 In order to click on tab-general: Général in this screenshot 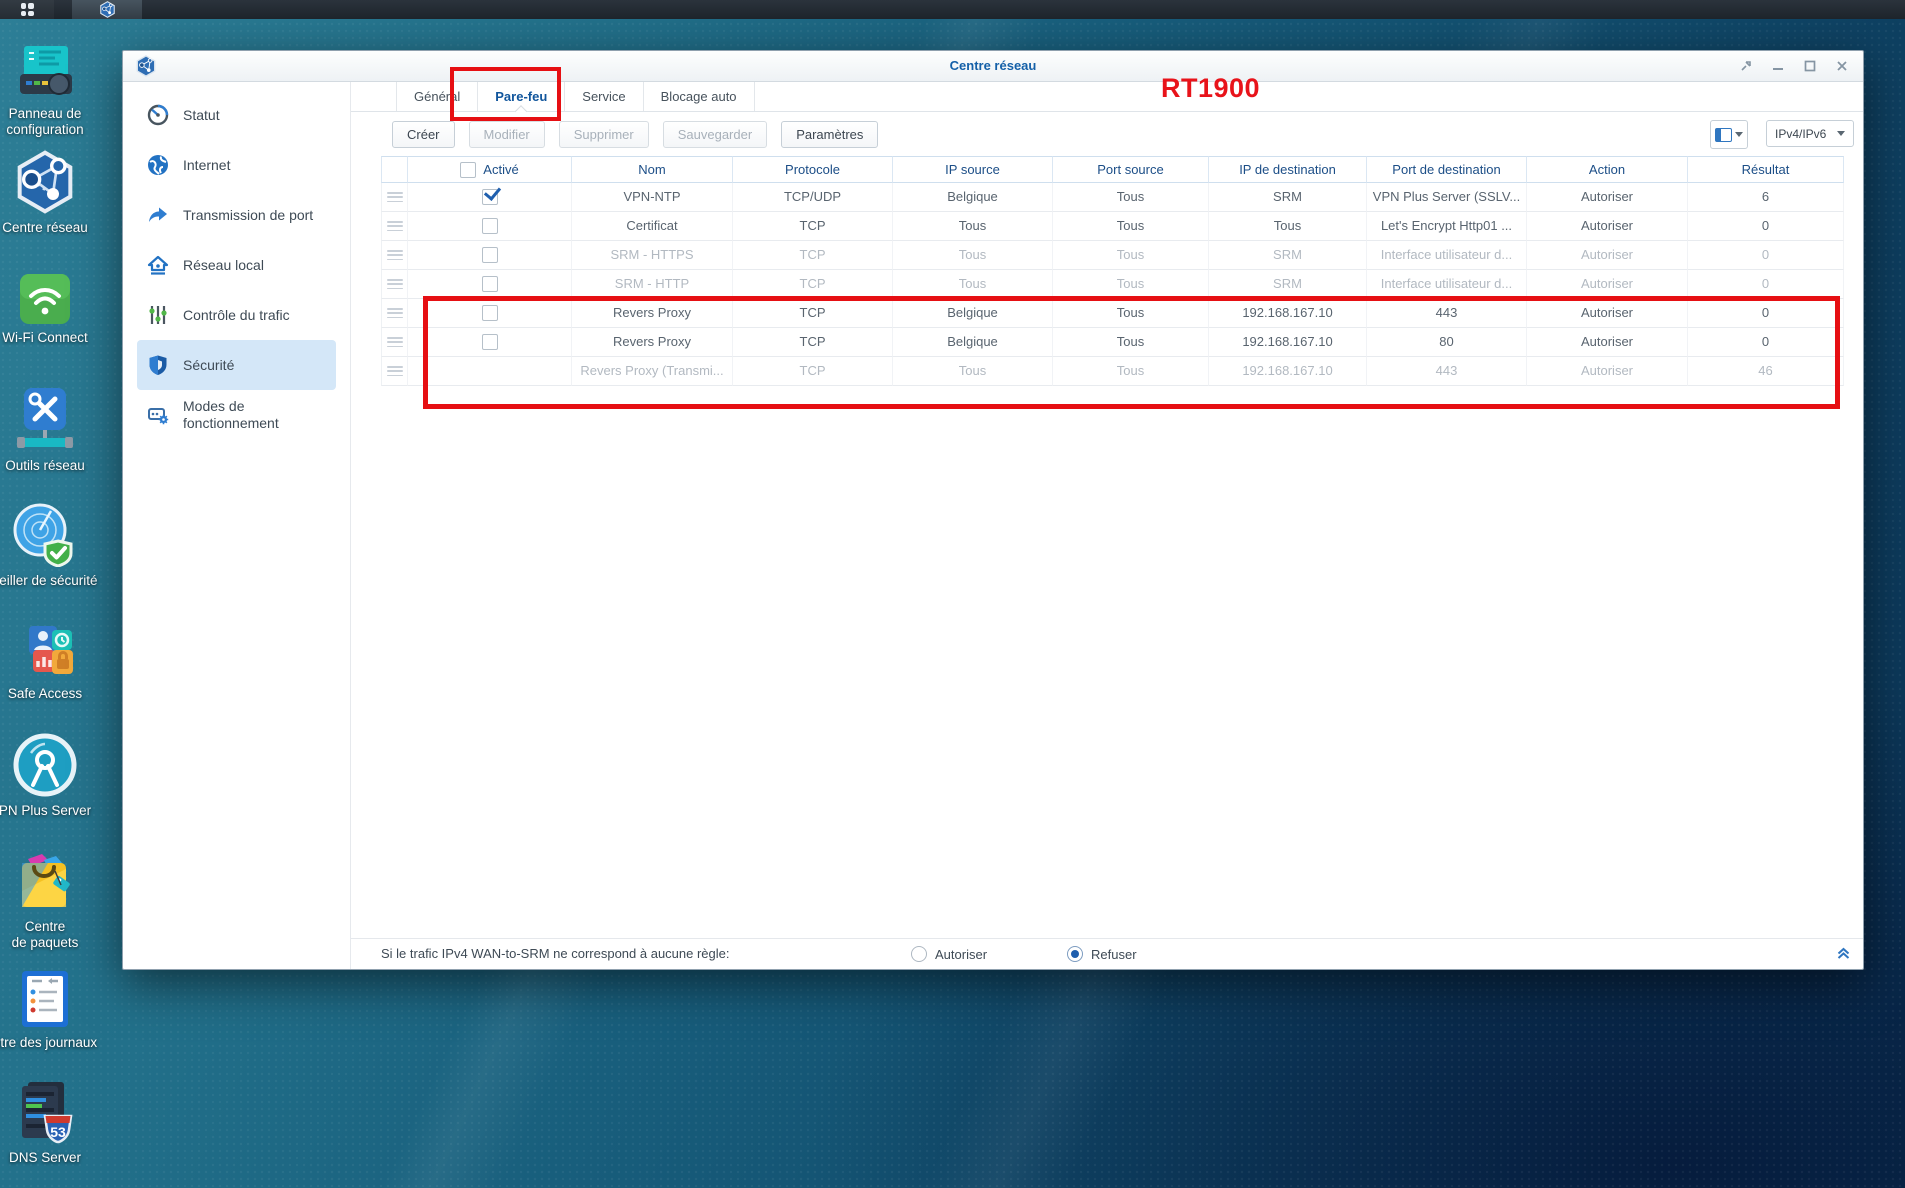, I will do `click(436, 96)`.